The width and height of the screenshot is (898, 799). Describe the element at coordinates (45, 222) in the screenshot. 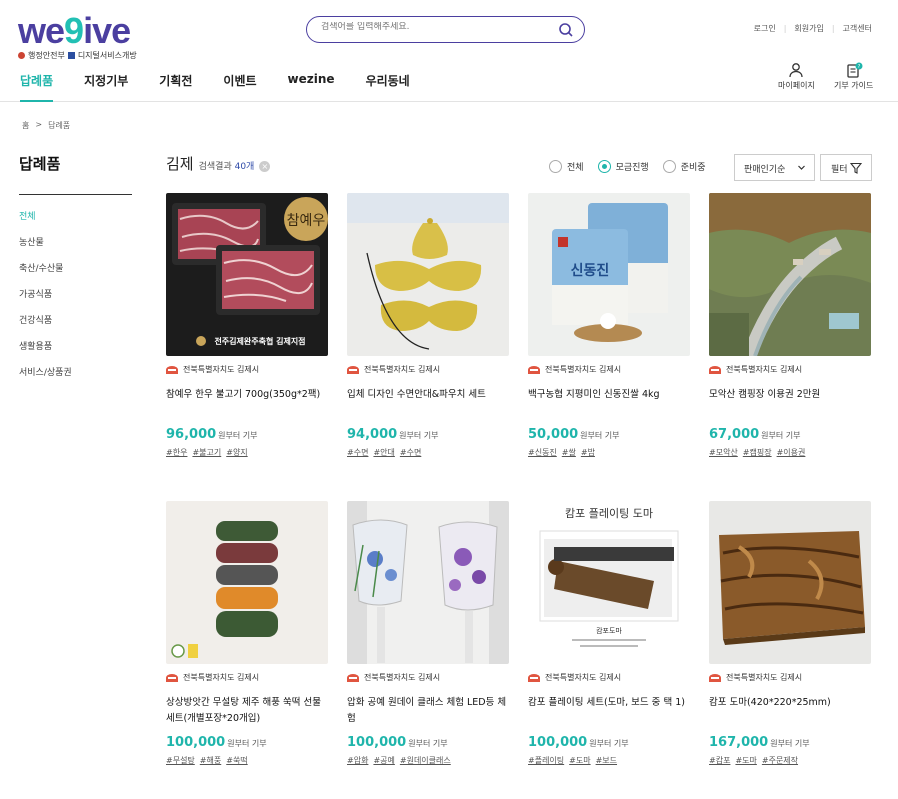

I see `sidebar-item-all: 전체` at that location.